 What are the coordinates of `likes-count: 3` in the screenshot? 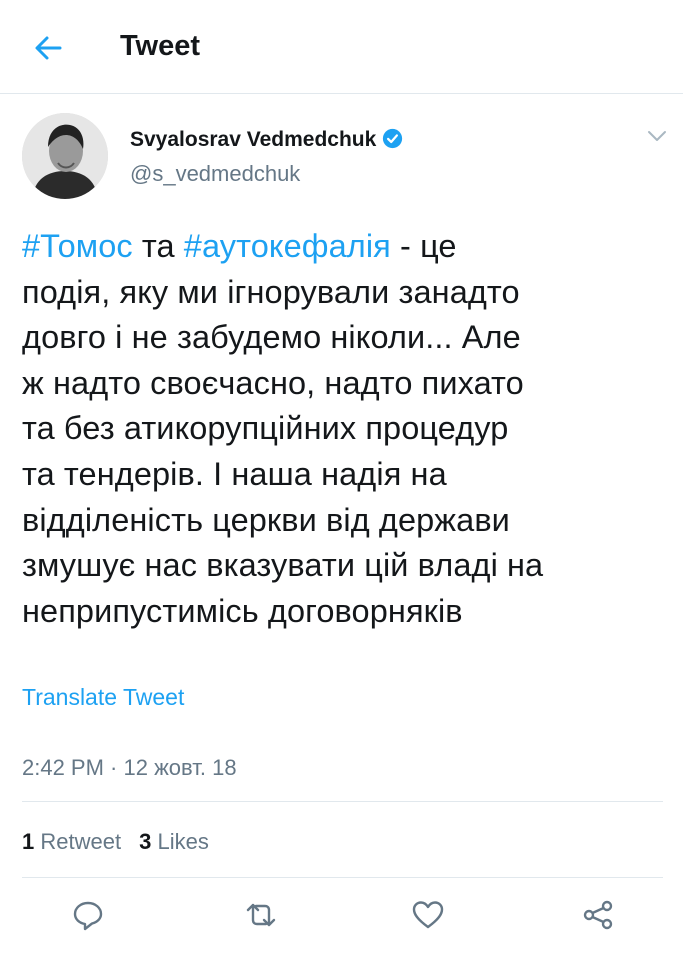 It's located at (145, 841).